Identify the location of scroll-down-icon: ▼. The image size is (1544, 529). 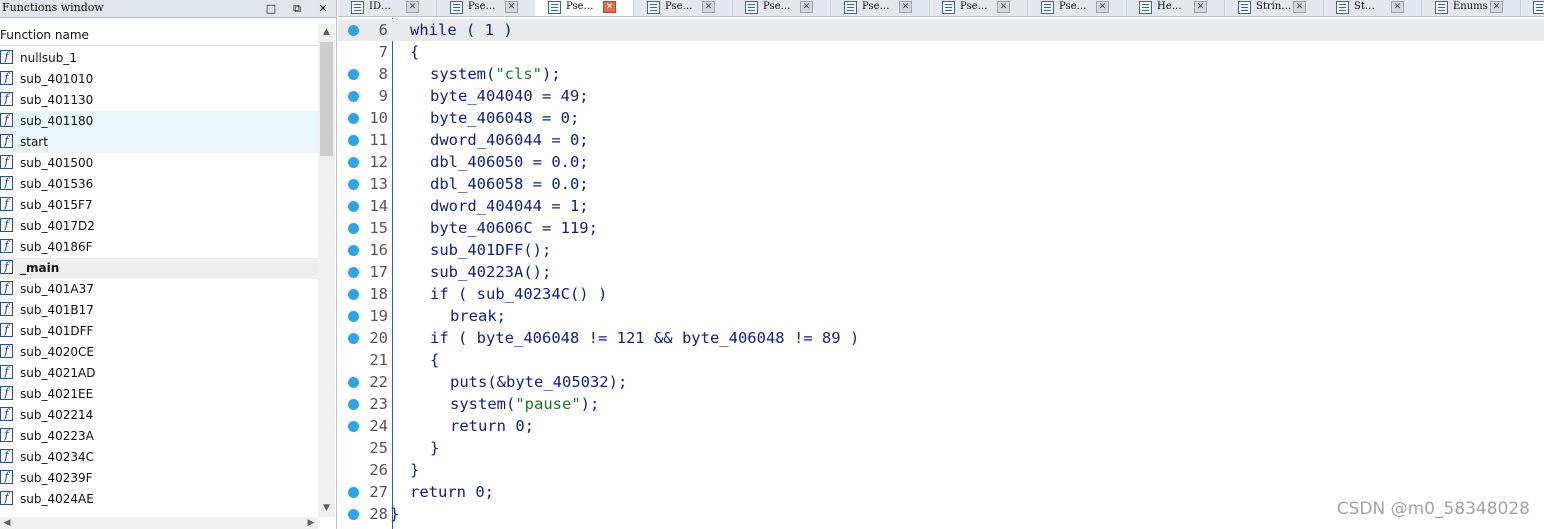
(326, 508).